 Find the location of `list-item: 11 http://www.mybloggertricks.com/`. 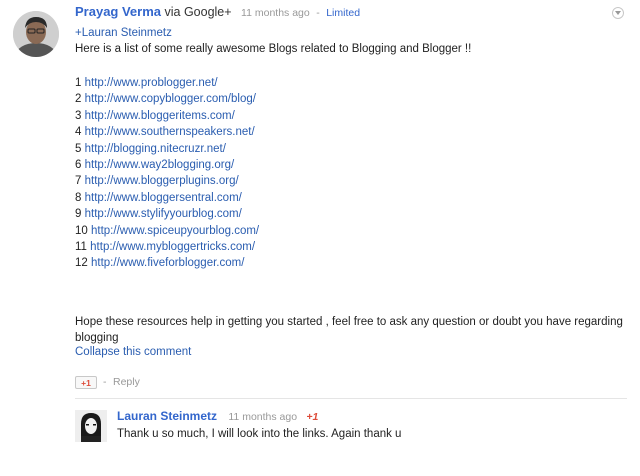

list-item: 11 http://www.mybloggertricks.com/ is located at coordinates (167, 247).